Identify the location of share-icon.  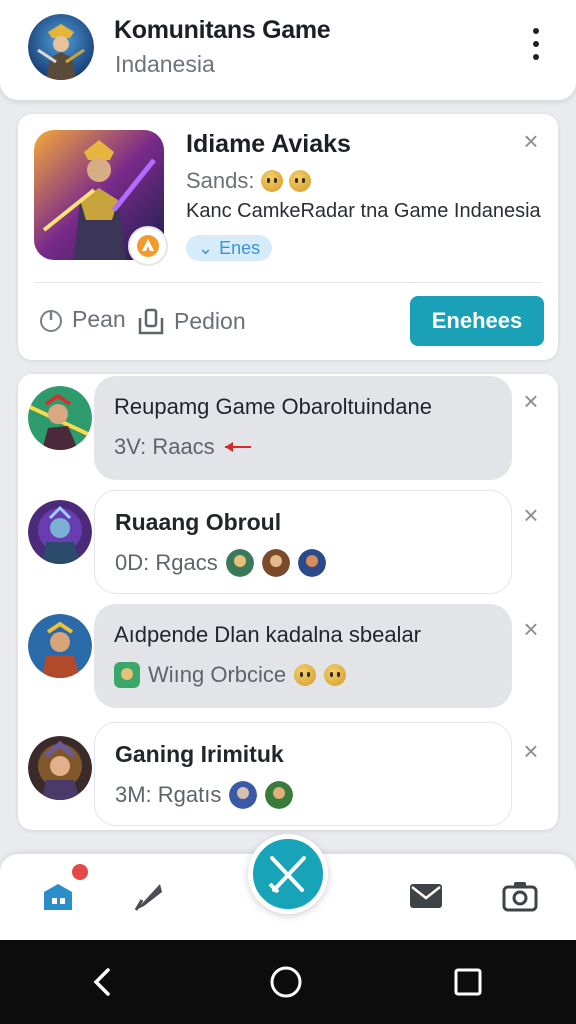
(151, 321).